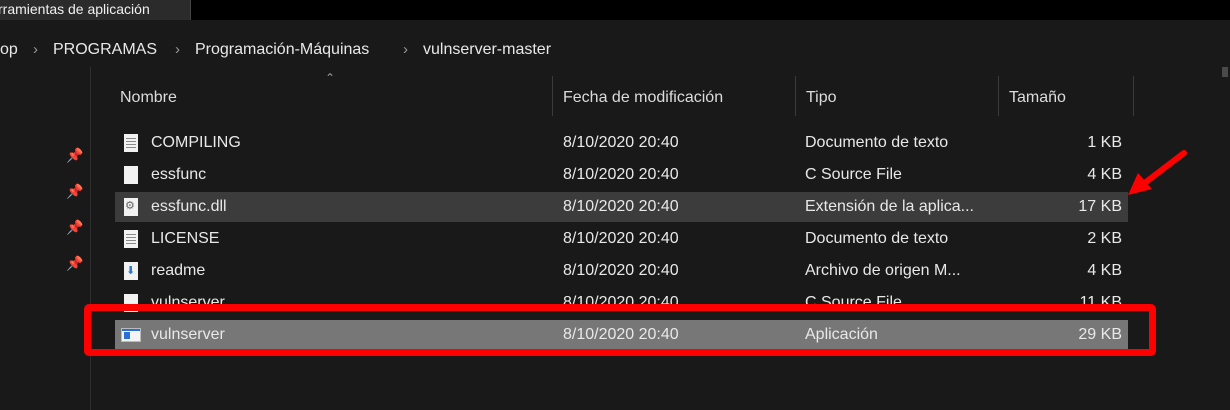  What do you see at coordinates (178, 270) in the screenshot?
I see `file-name: readme` at bounding box center [178, 270].